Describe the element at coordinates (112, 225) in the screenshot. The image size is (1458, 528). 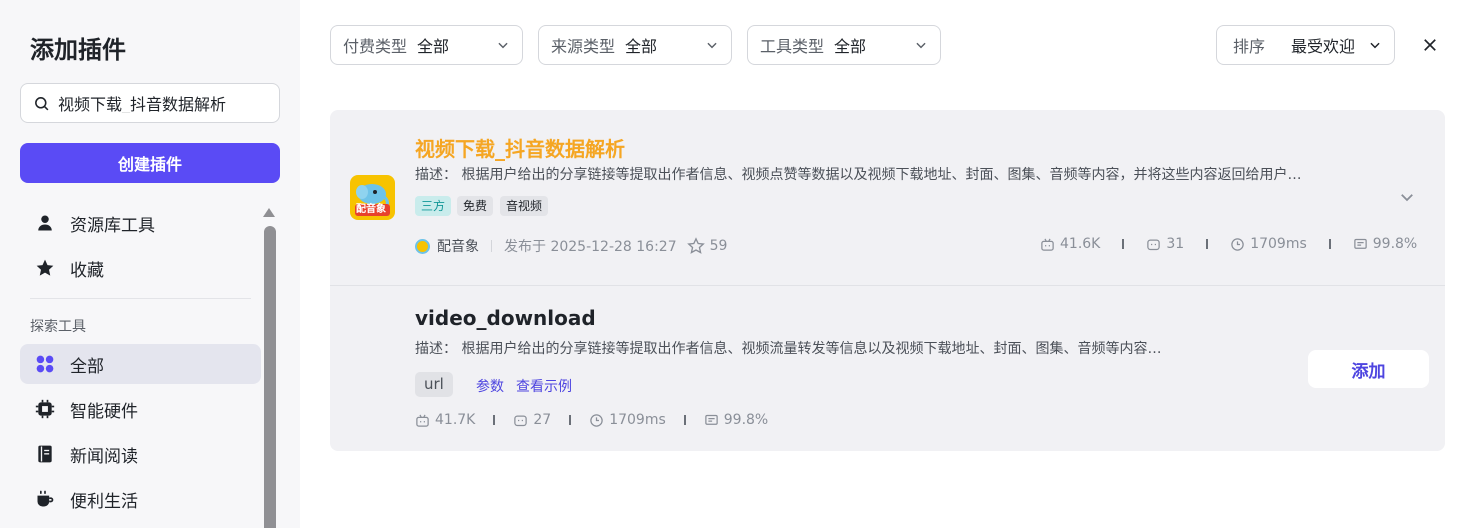
I see `sidebar-item-label: 资源库工具` at that location.